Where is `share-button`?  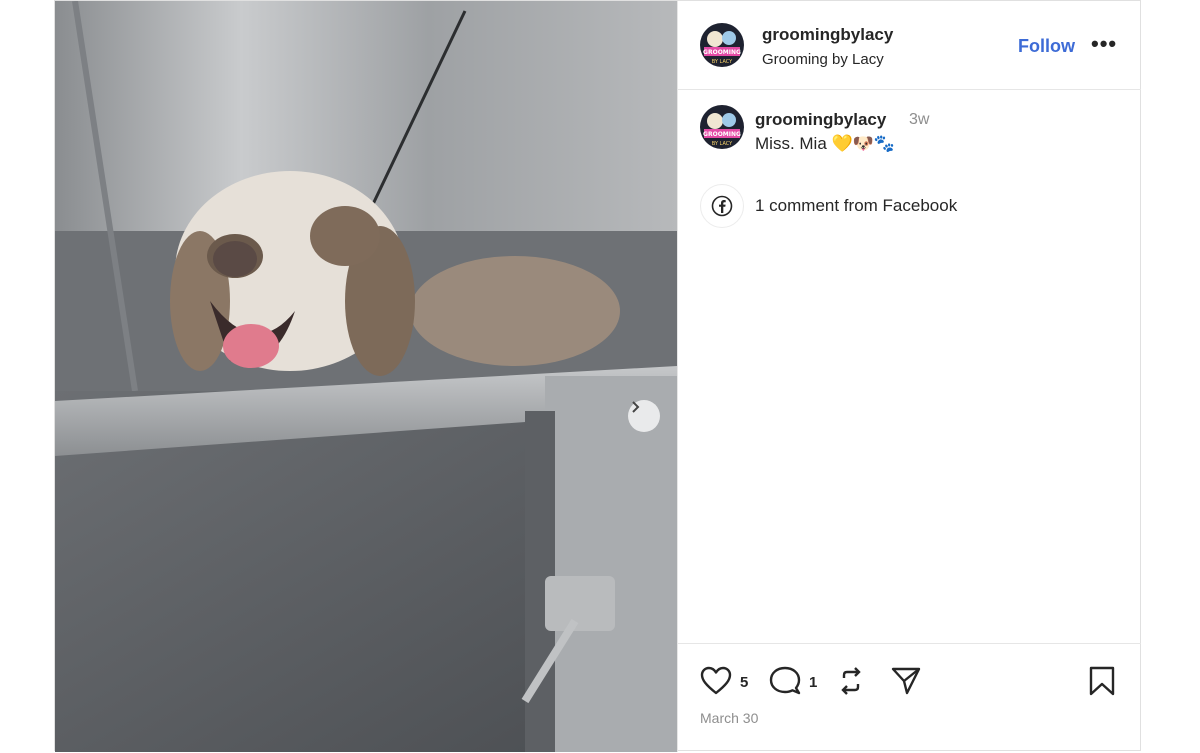 share-button is located at coordinates (906, 683).